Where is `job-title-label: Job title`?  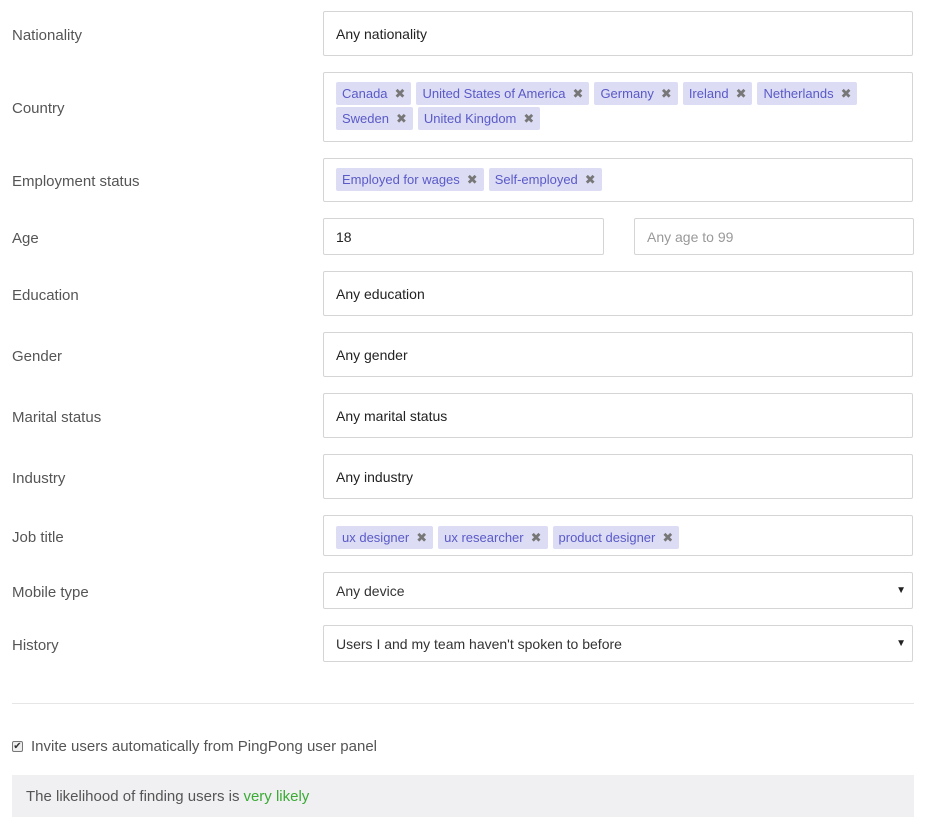
job-title-label: Job title is located at coordinates (38, 537).